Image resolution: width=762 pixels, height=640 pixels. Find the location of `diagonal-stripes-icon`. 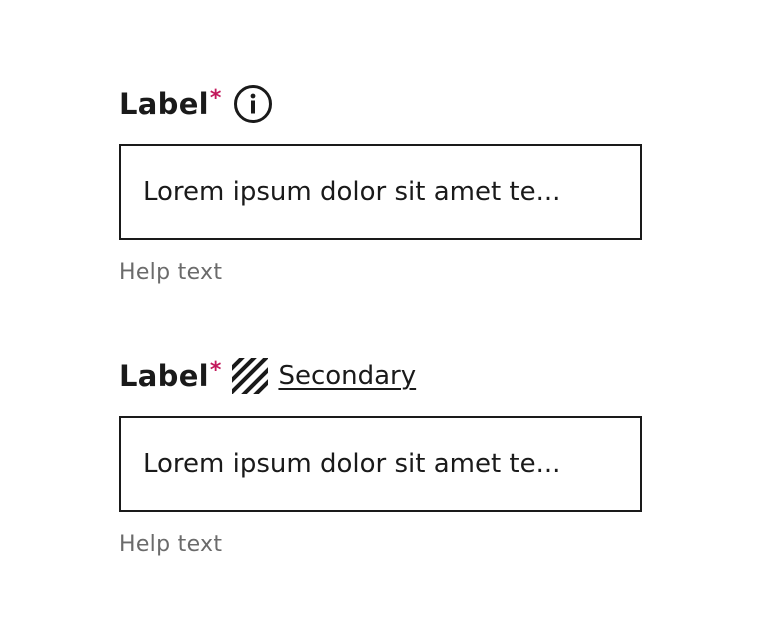

diagonal-stripes-icon is located at coordinates (250, 376).